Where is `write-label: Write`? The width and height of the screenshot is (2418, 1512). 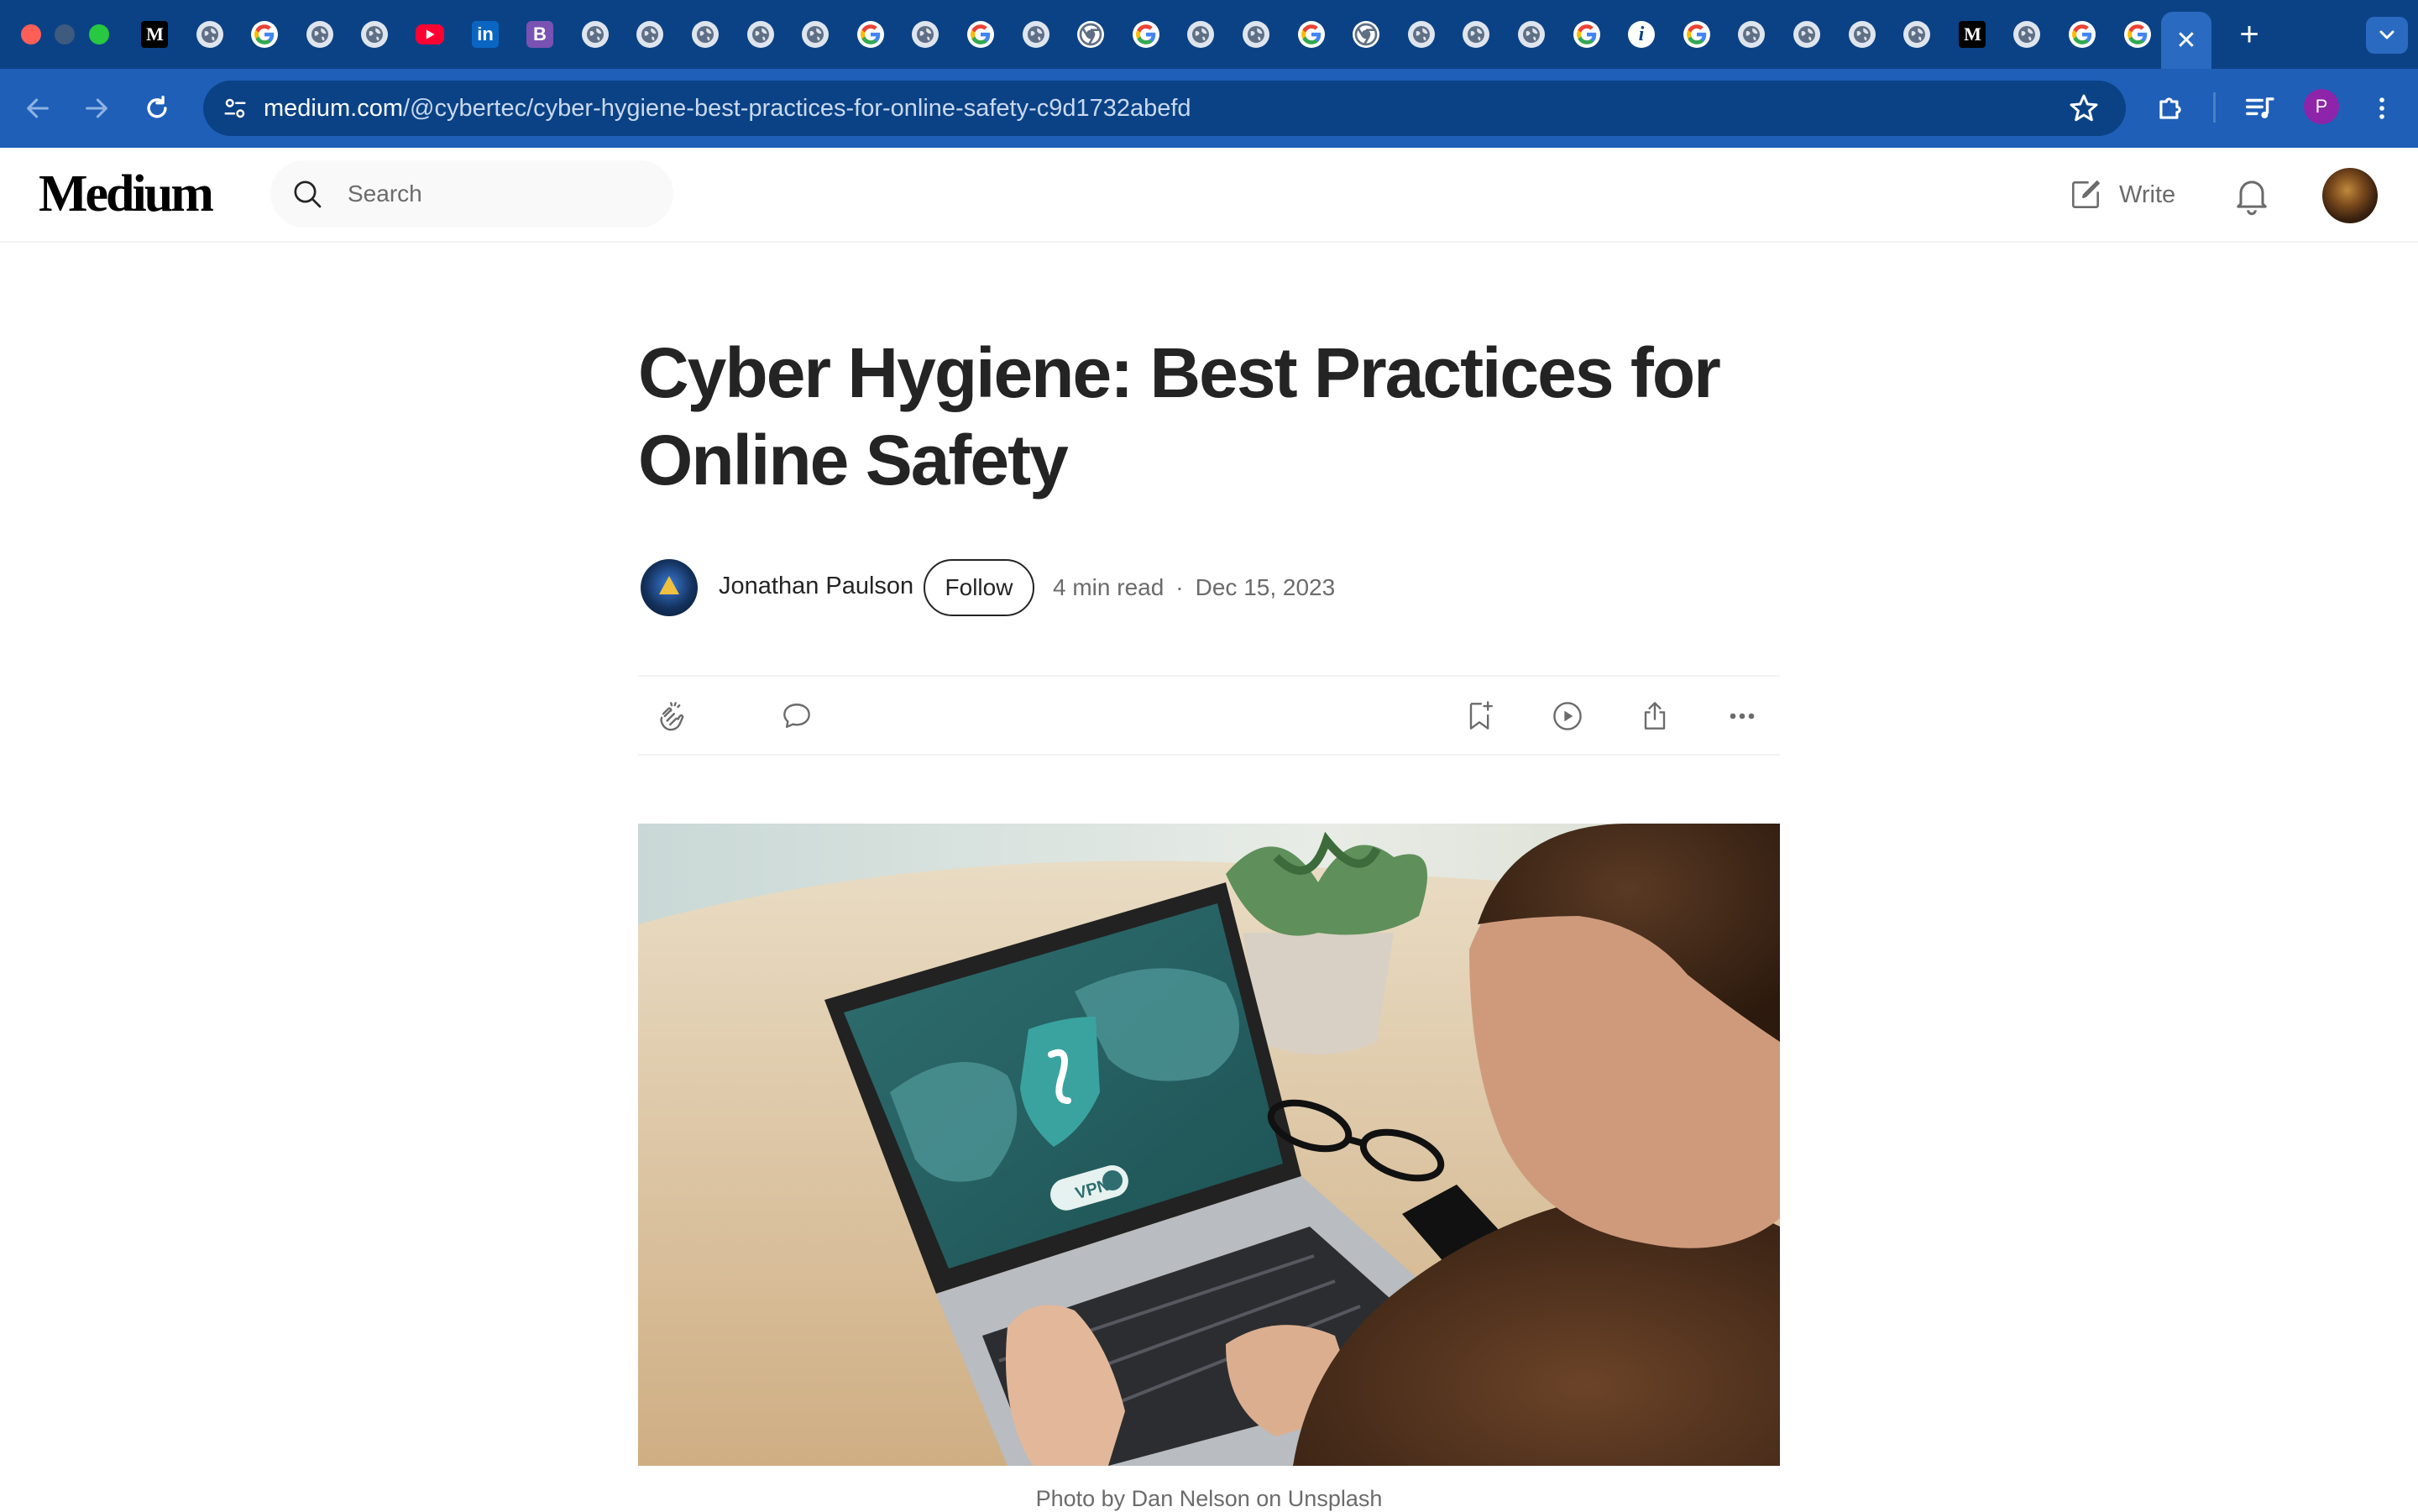 write-label: Write is located at coordinates (2147, 194).